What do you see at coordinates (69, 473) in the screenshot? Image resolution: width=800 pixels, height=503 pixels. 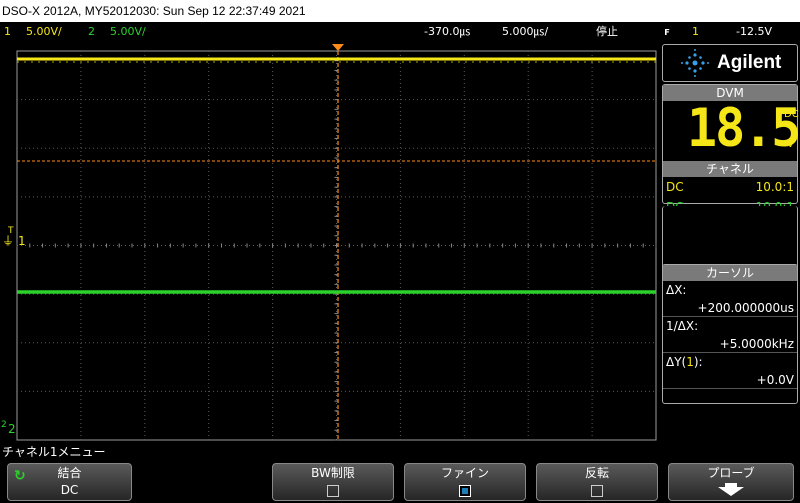 I see `coupling-label: 結合` at bounding box center [69, 473].